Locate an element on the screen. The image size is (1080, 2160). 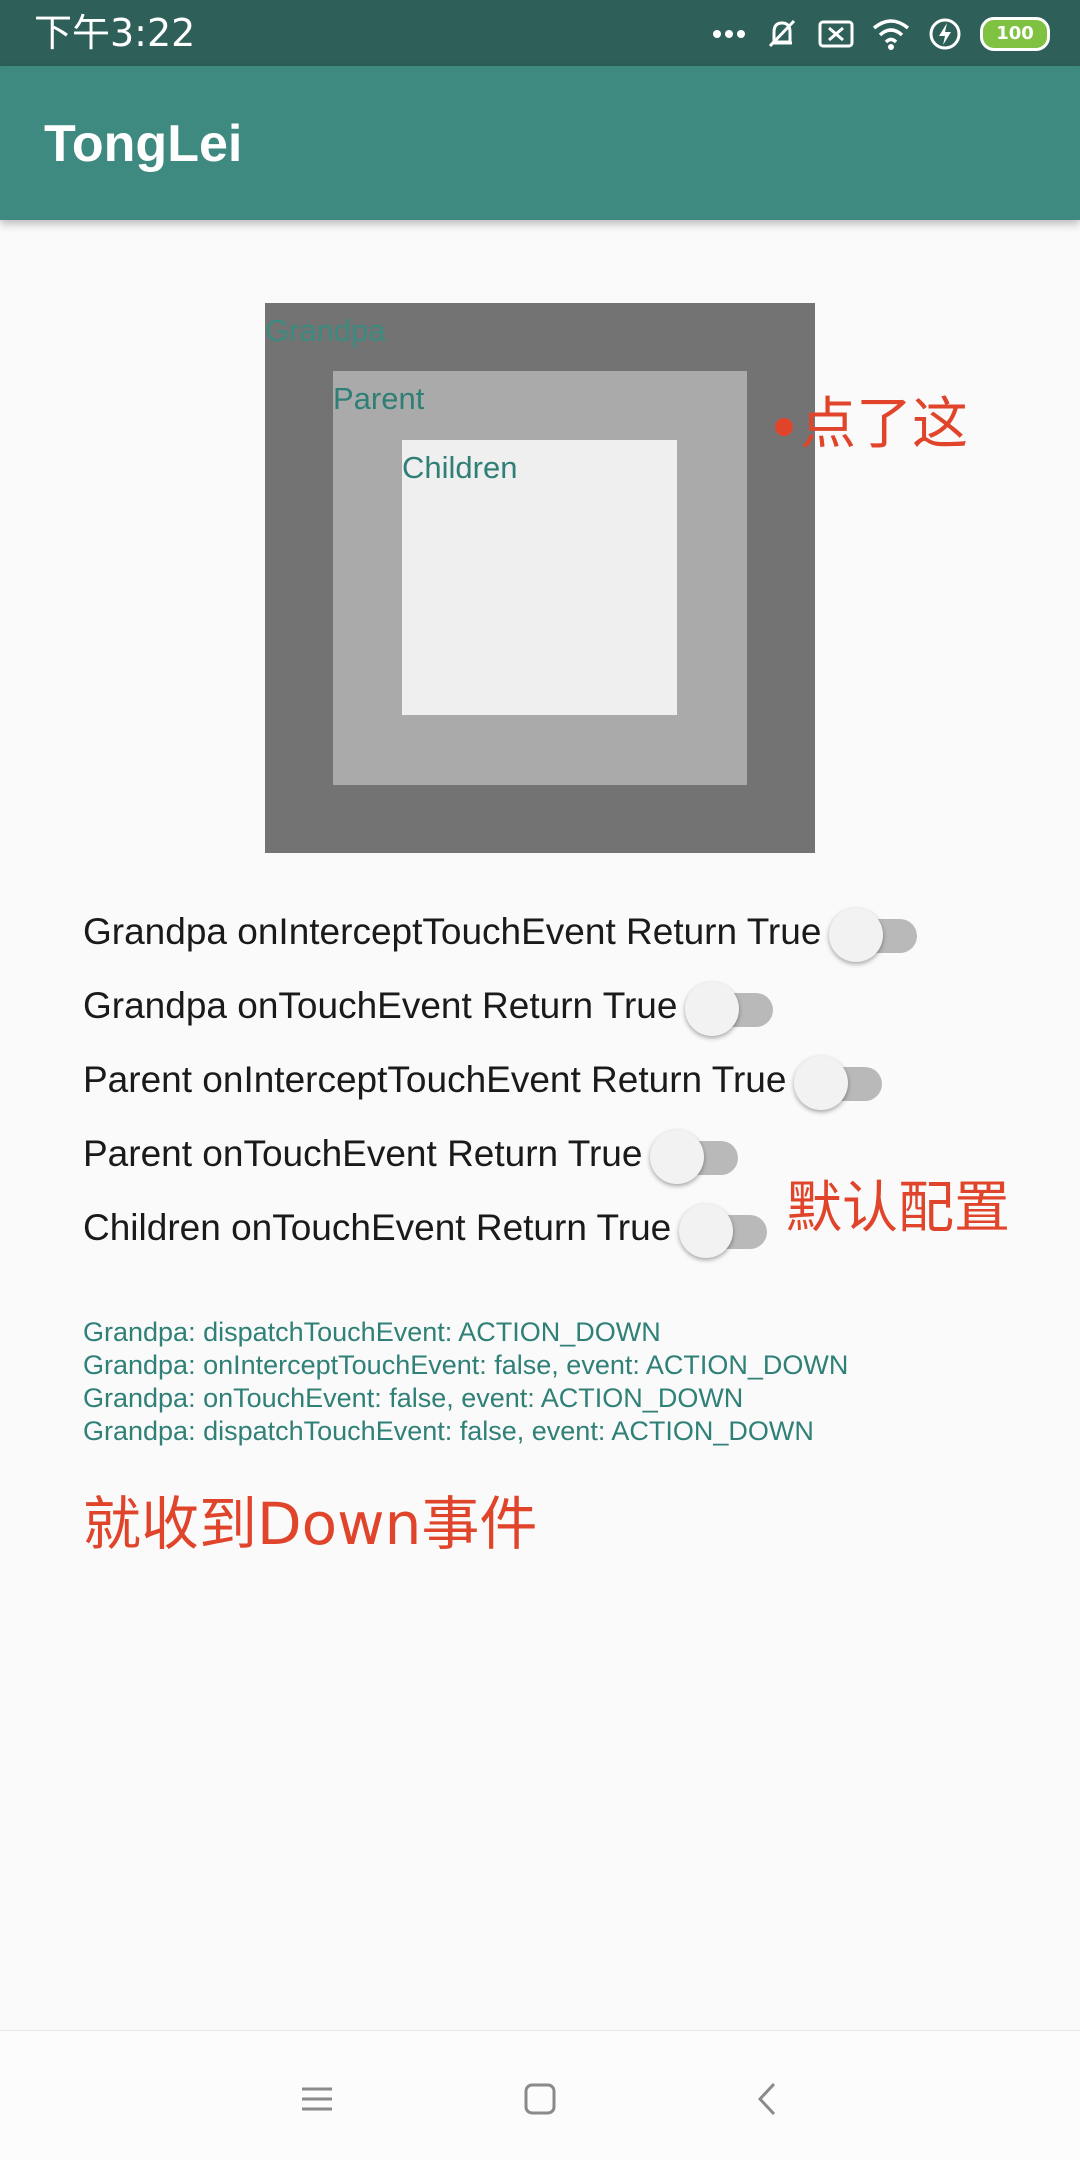
annotation-clicked-here: 点了这 is located at coordinates (884, 424).